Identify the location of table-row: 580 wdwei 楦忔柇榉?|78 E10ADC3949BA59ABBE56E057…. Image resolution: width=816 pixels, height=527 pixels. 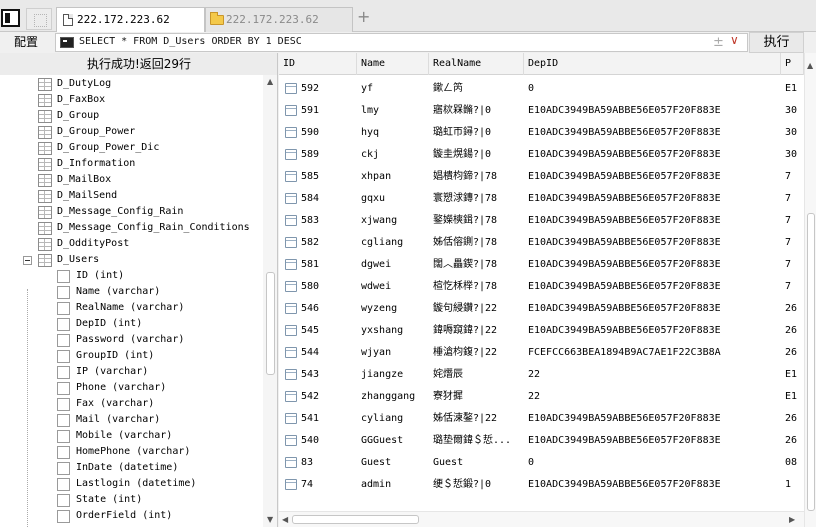
(541, 287).